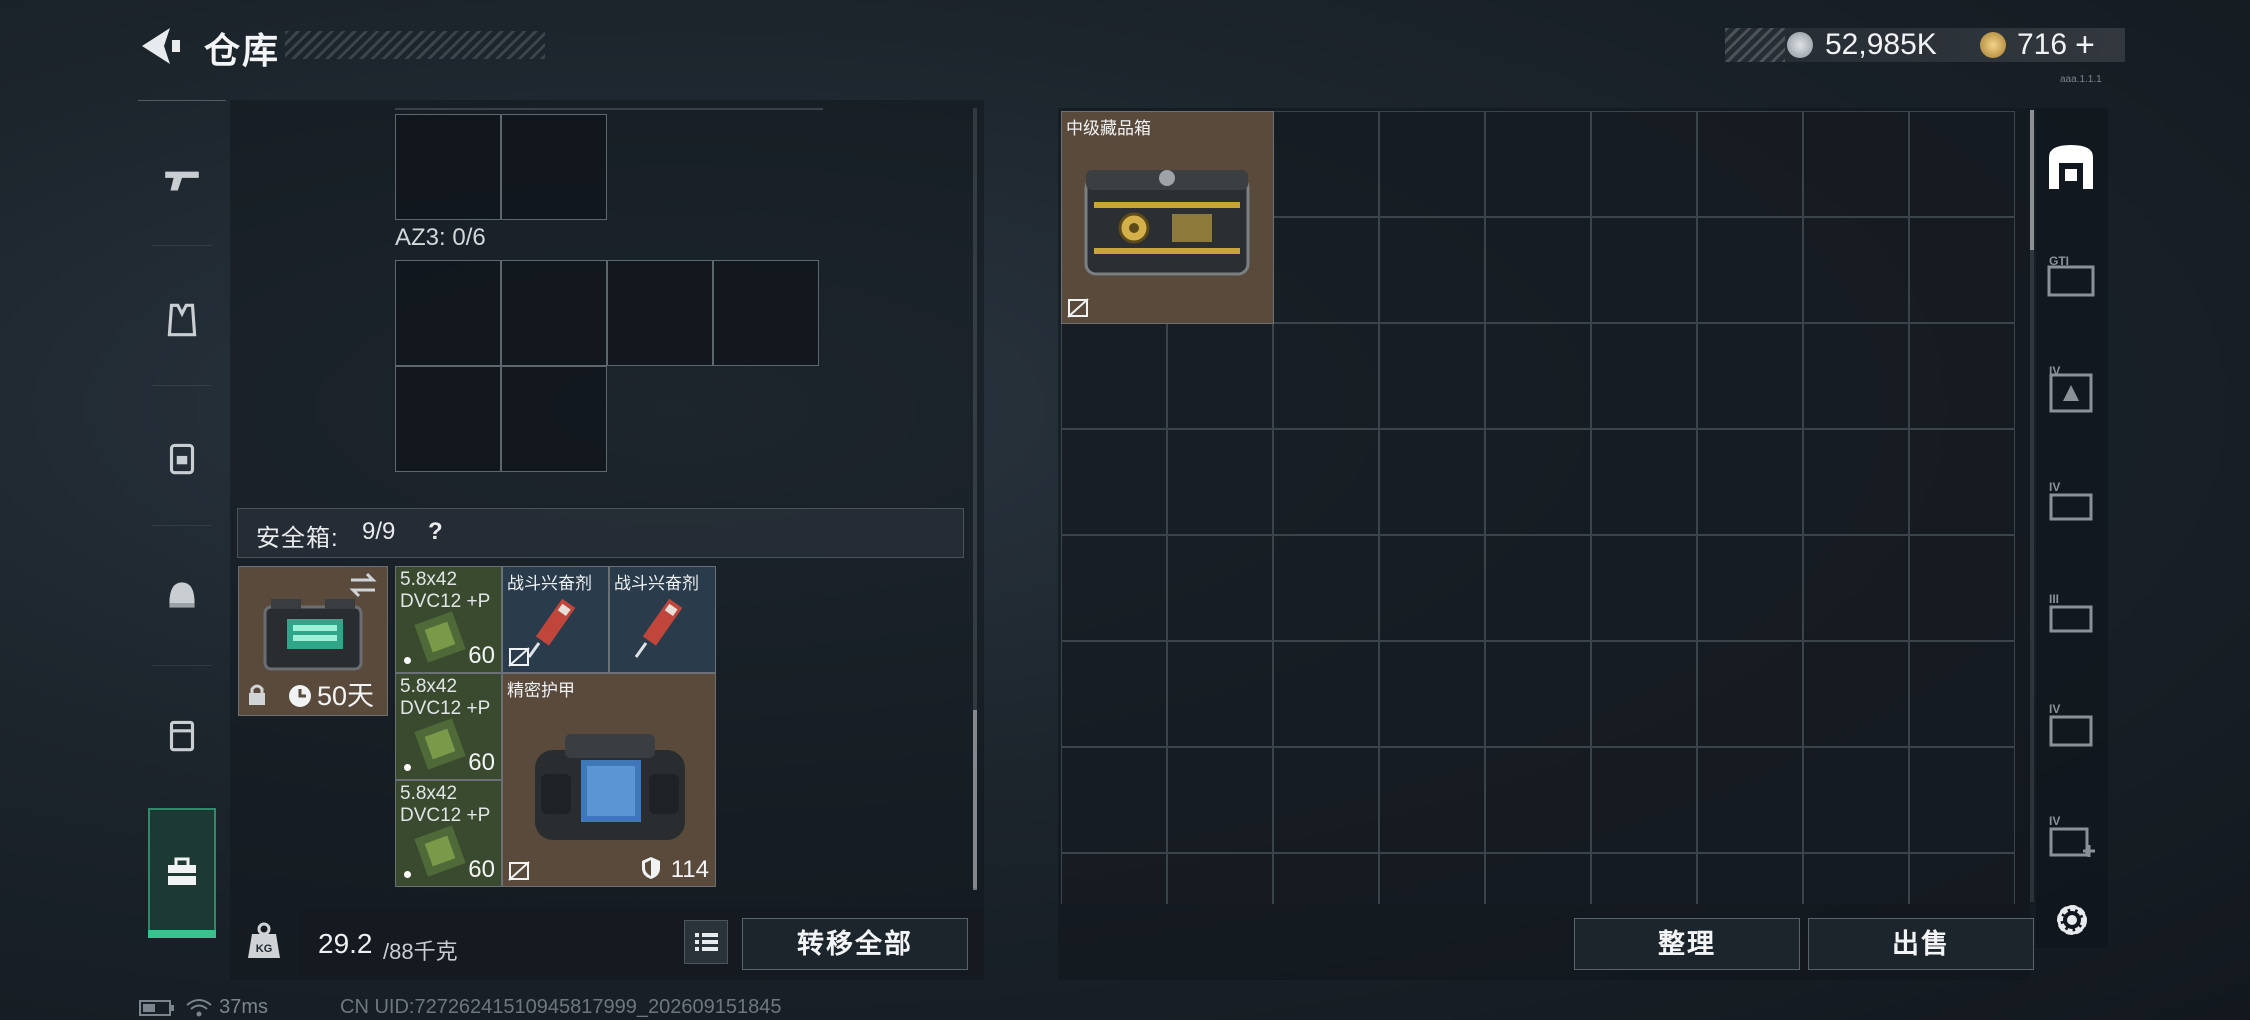 The height and width of the screenshot is (1020, 2250). I want to click on add-gold-button: +, so click(2085, 45).